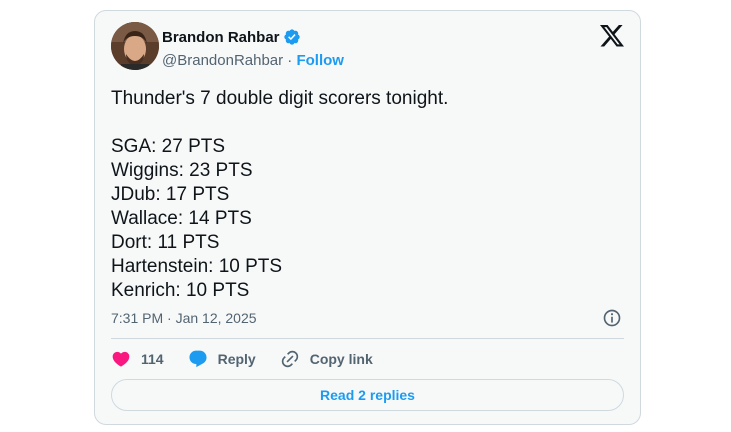  What do you see at coordinates (612, 36) in the screenshot?
I see `x-logo-icon` at bounding box center [612, 36].